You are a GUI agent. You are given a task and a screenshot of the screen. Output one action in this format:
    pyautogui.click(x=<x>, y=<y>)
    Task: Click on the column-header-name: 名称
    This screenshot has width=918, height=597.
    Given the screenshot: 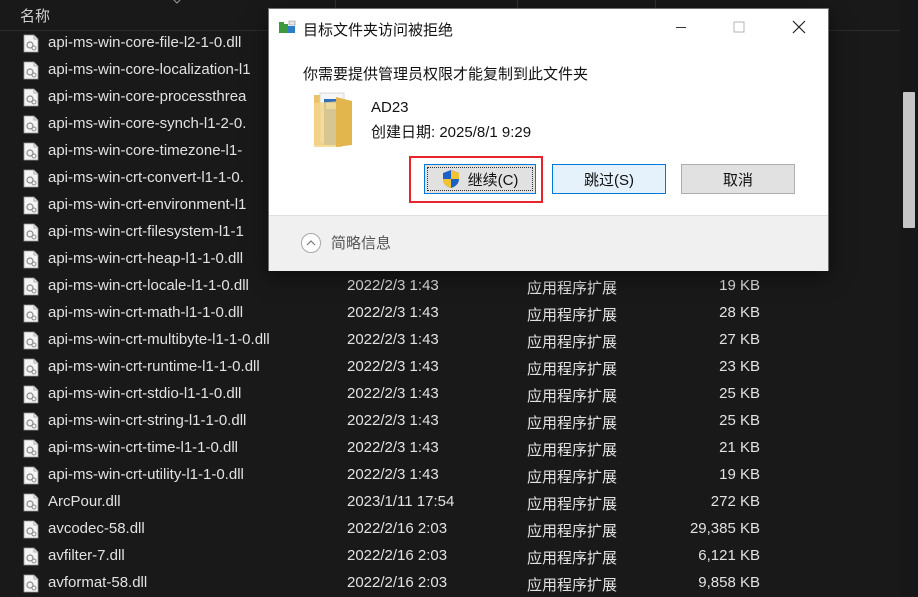 What is the action you would take?
    pyautogui.click(x=35, y=15)
    